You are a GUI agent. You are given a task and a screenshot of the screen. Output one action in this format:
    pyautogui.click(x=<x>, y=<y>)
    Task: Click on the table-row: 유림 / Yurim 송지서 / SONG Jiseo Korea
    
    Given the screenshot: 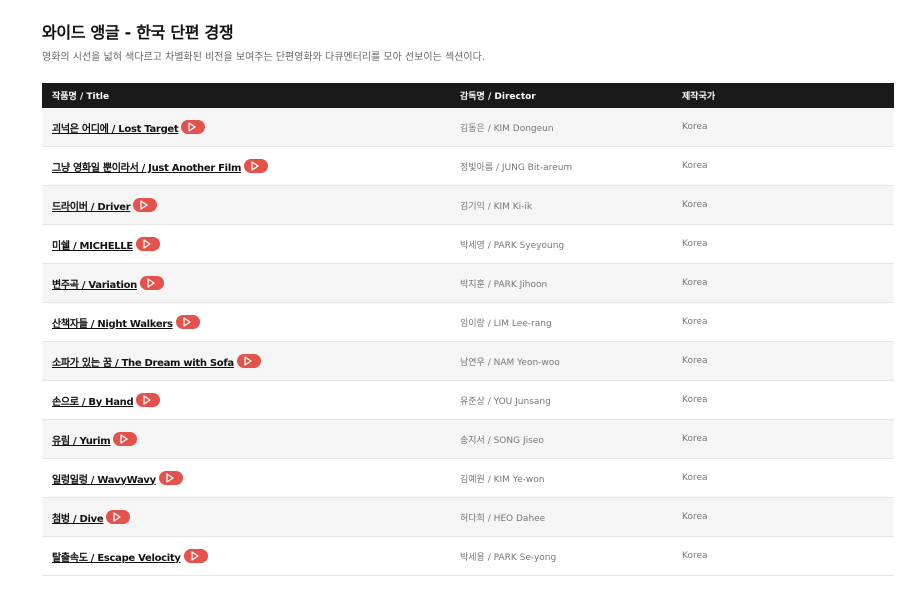 What is the action you would take?
    pyautogui.click(x=468, y=439)
    